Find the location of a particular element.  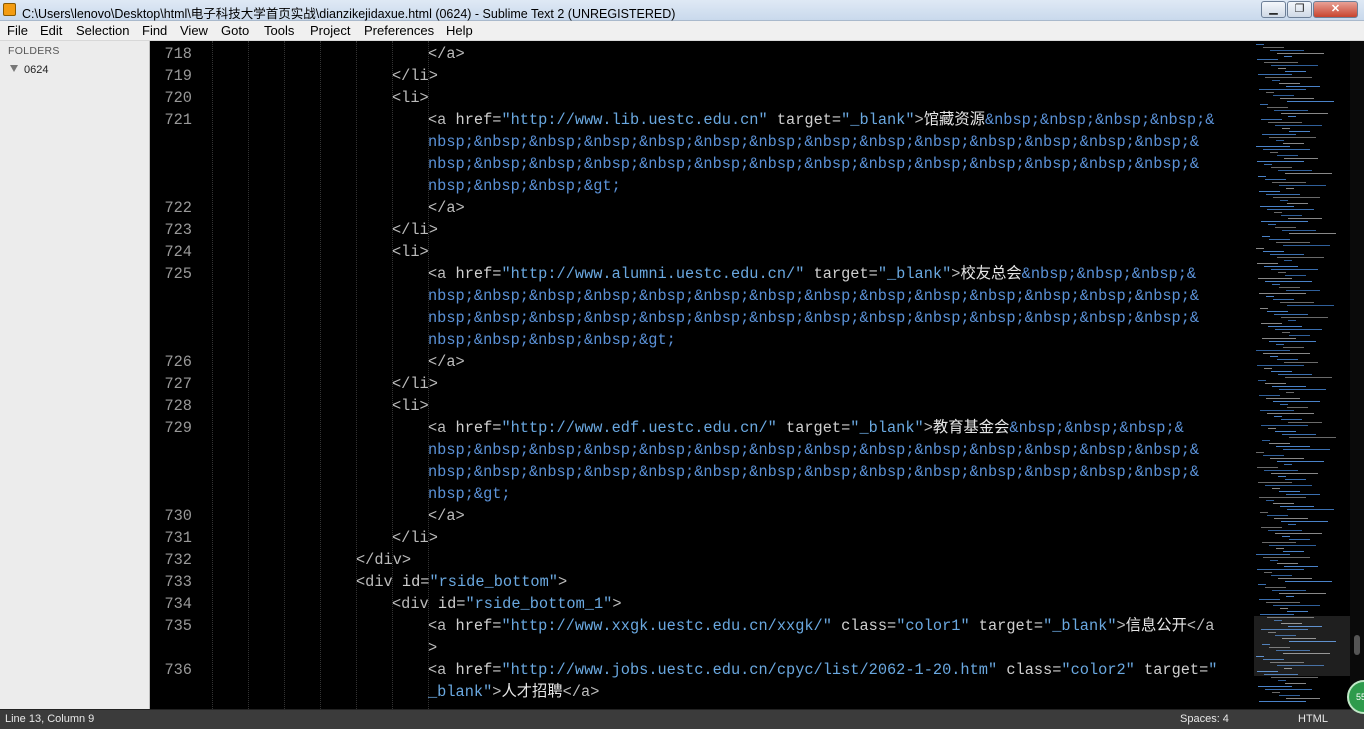

minimap is located at coordinates (1299, 375).